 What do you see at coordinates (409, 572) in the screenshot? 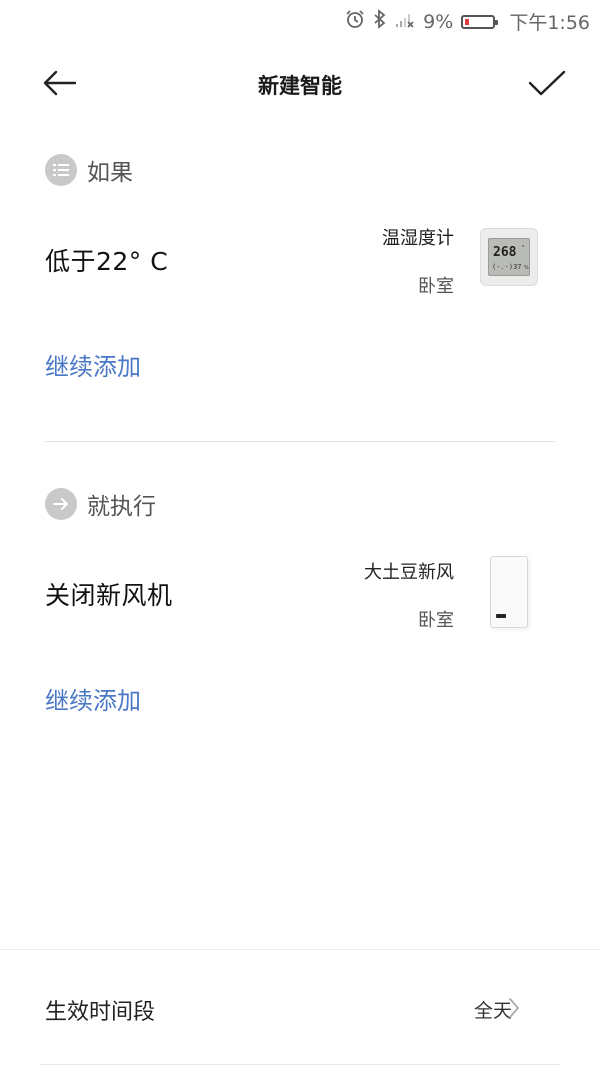
I see `action-device-name: 大土豆新风` at bounding box center [409, 572].